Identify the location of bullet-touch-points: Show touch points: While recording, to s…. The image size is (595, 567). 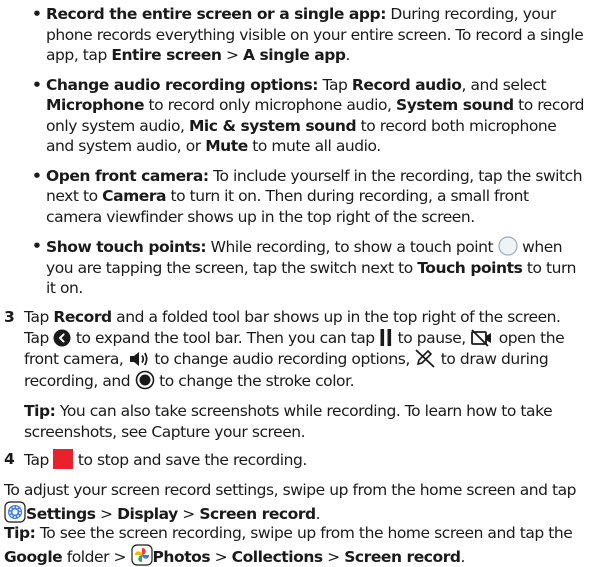
(309, 267).